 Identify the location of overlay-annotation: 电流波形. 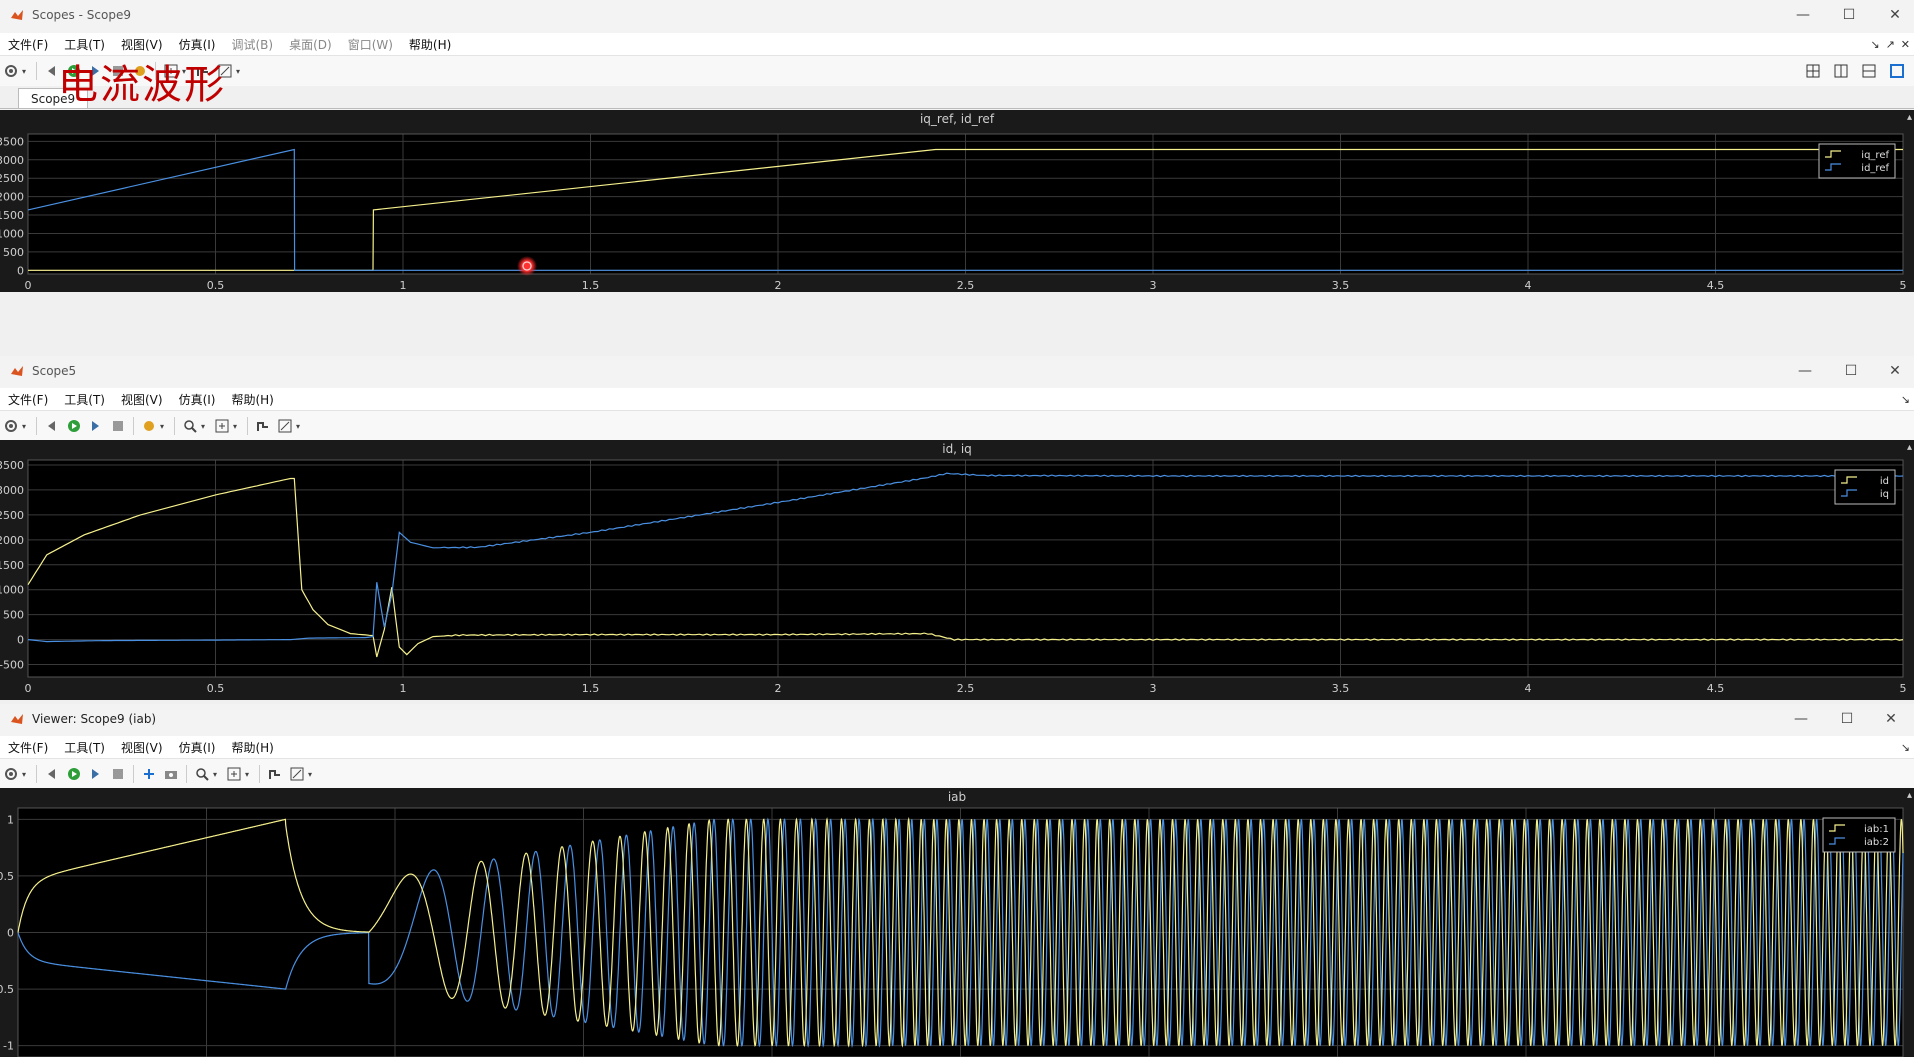
(142, 85).